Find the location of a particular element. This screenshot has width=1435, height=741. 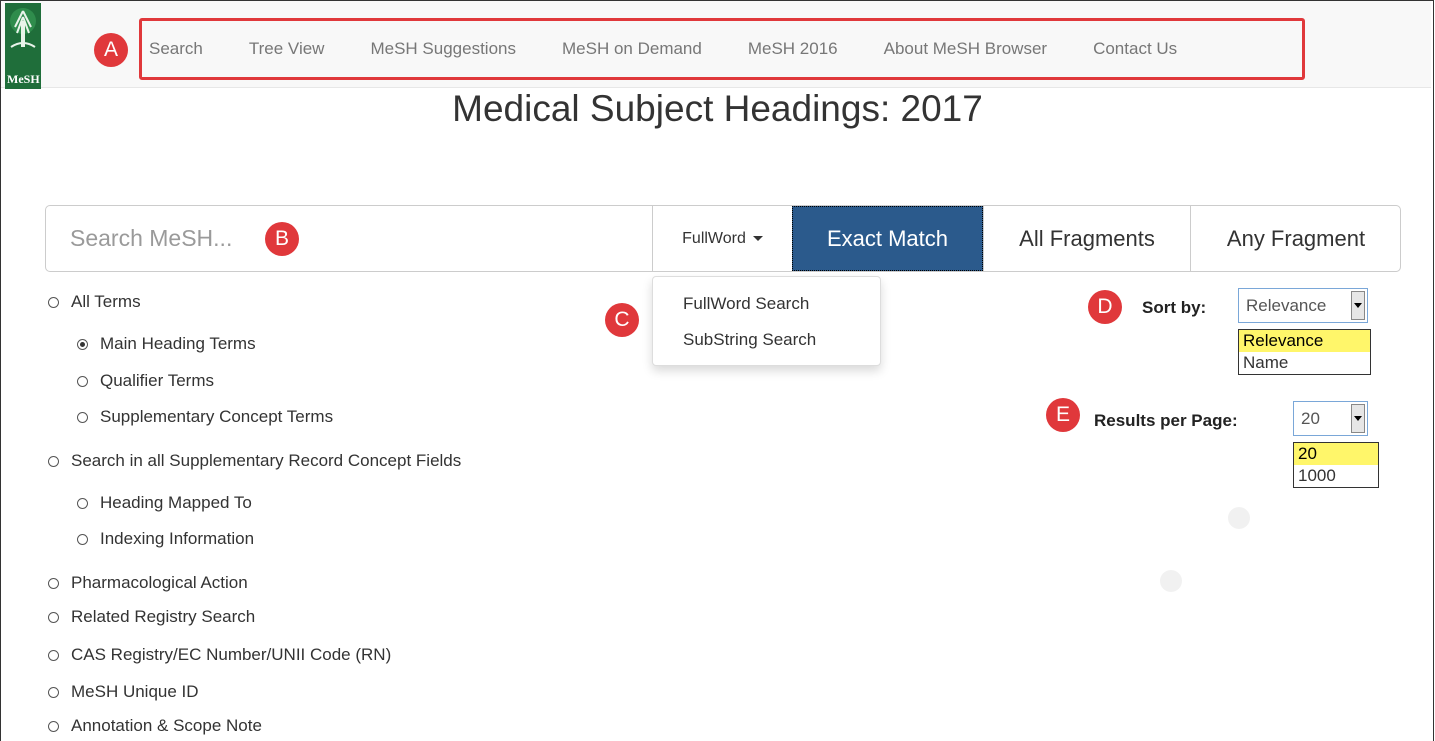

marker-b: B is located at coordinates (282, 239).